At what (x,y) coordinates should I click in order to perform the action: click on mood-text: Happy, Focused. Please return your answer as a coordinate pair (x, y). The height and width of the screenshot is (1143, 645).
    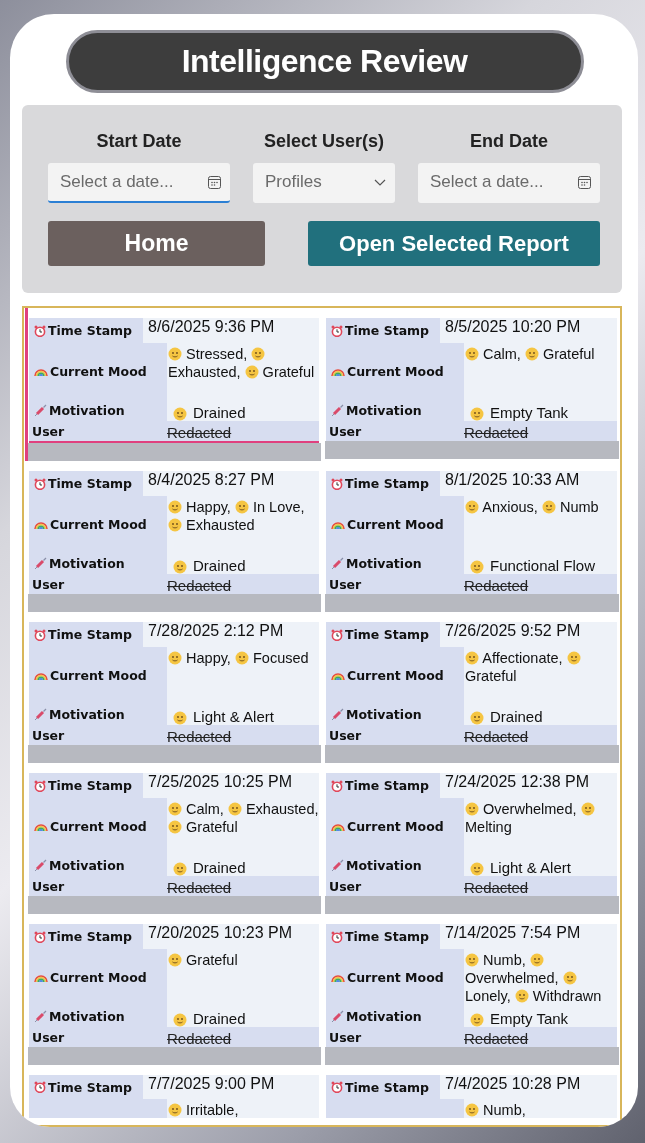
    Looking at the image, I should click on (243, 658).